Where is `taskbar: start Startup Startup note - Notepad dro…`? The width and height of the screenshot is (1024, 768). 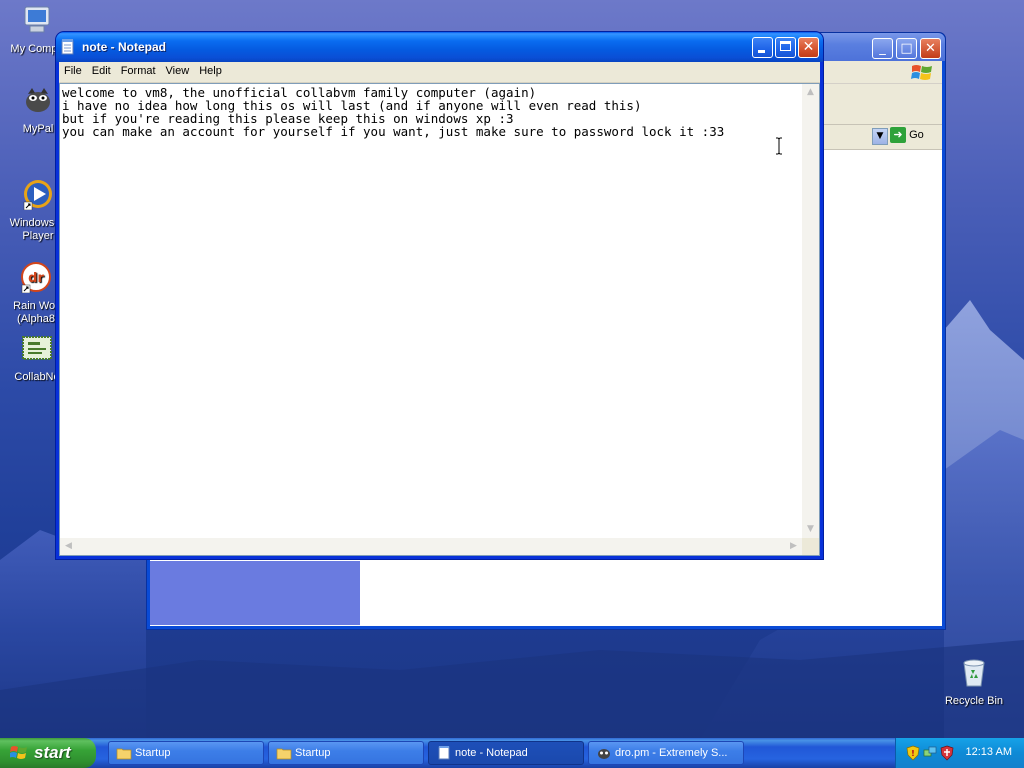 taskbar: start Startup Startup note - Notepad dro… is located at coordinates (512, 753).